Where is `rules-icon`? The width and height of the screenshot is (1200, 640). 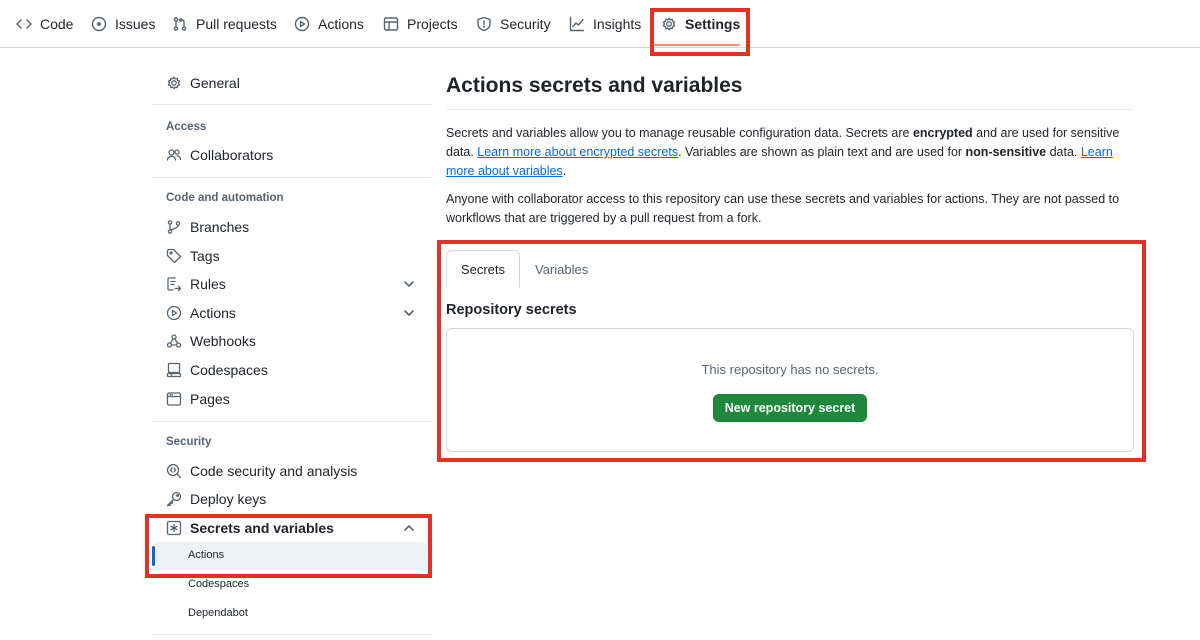 rules-icon is located at coordinates (174, 284).